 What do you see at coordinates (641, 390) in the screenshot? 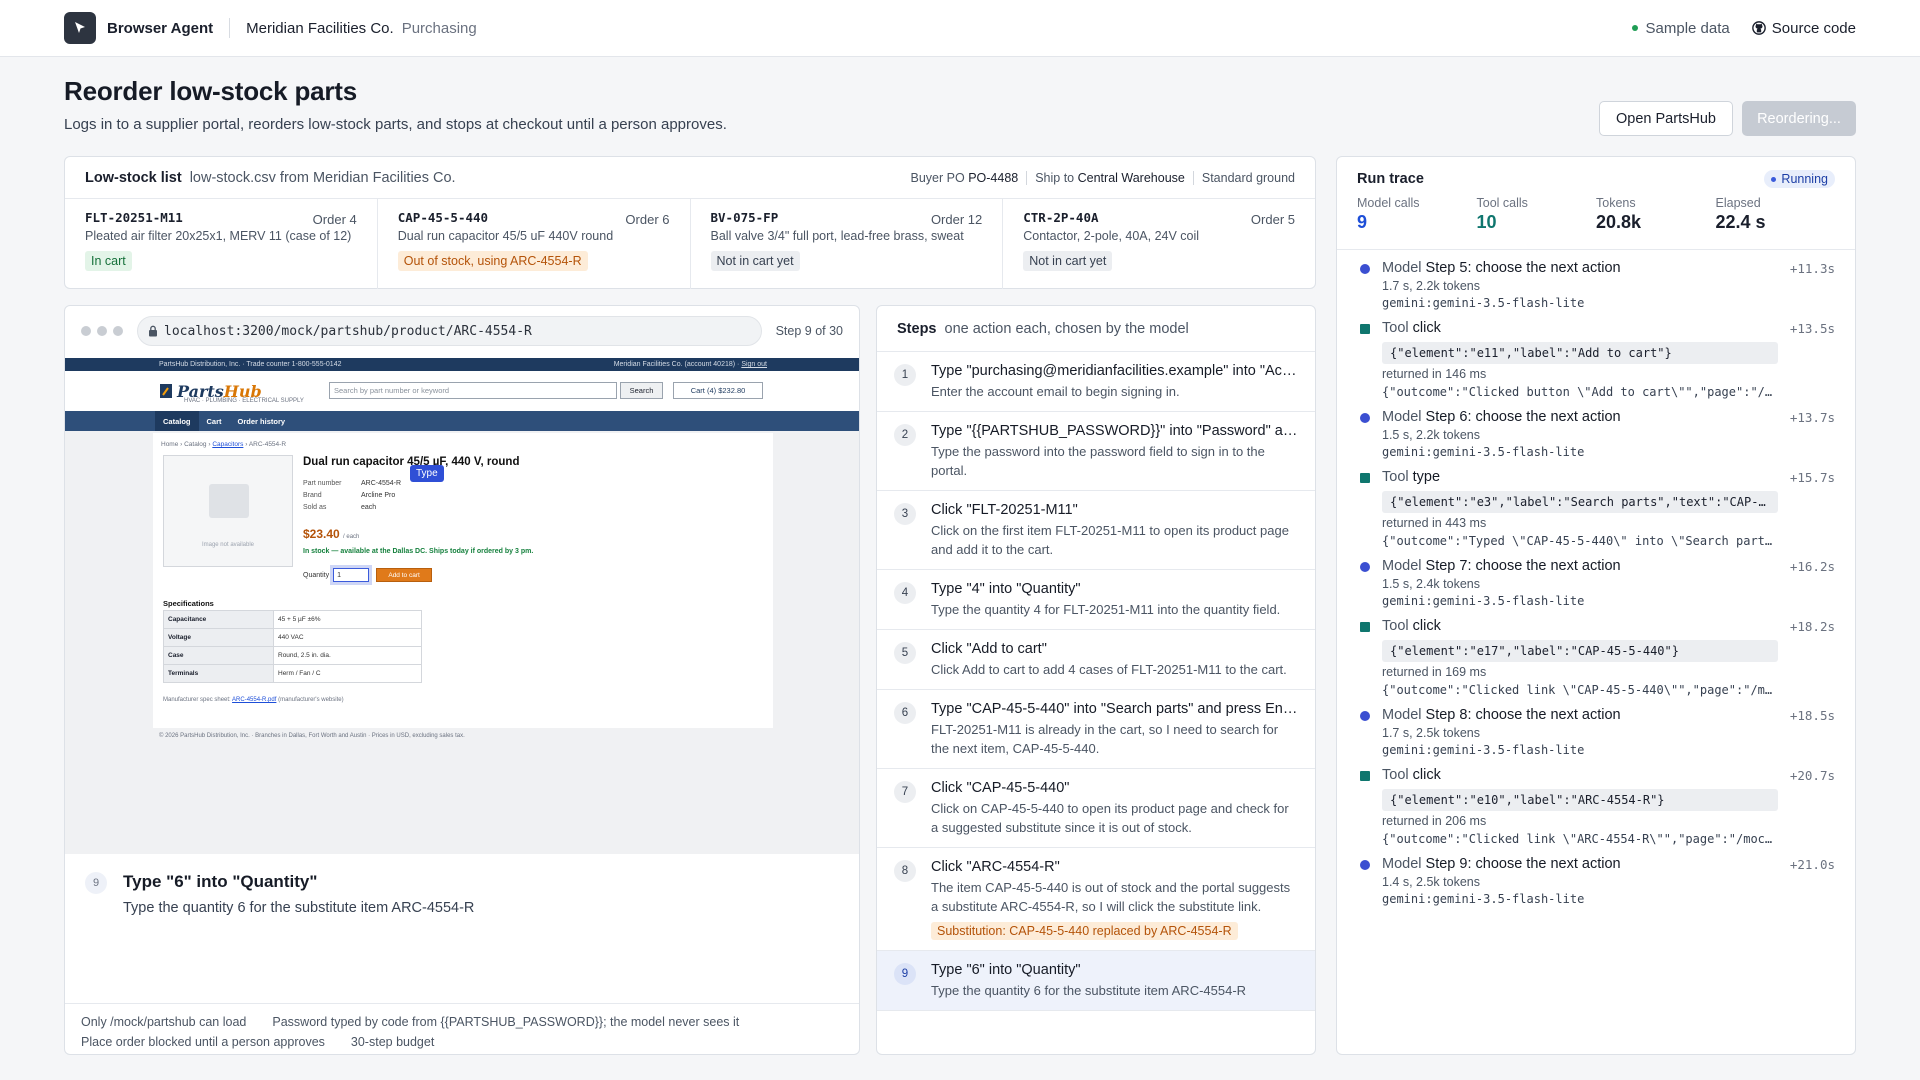
I see `portal-search-button: Search` at bounding box center [641, 390].